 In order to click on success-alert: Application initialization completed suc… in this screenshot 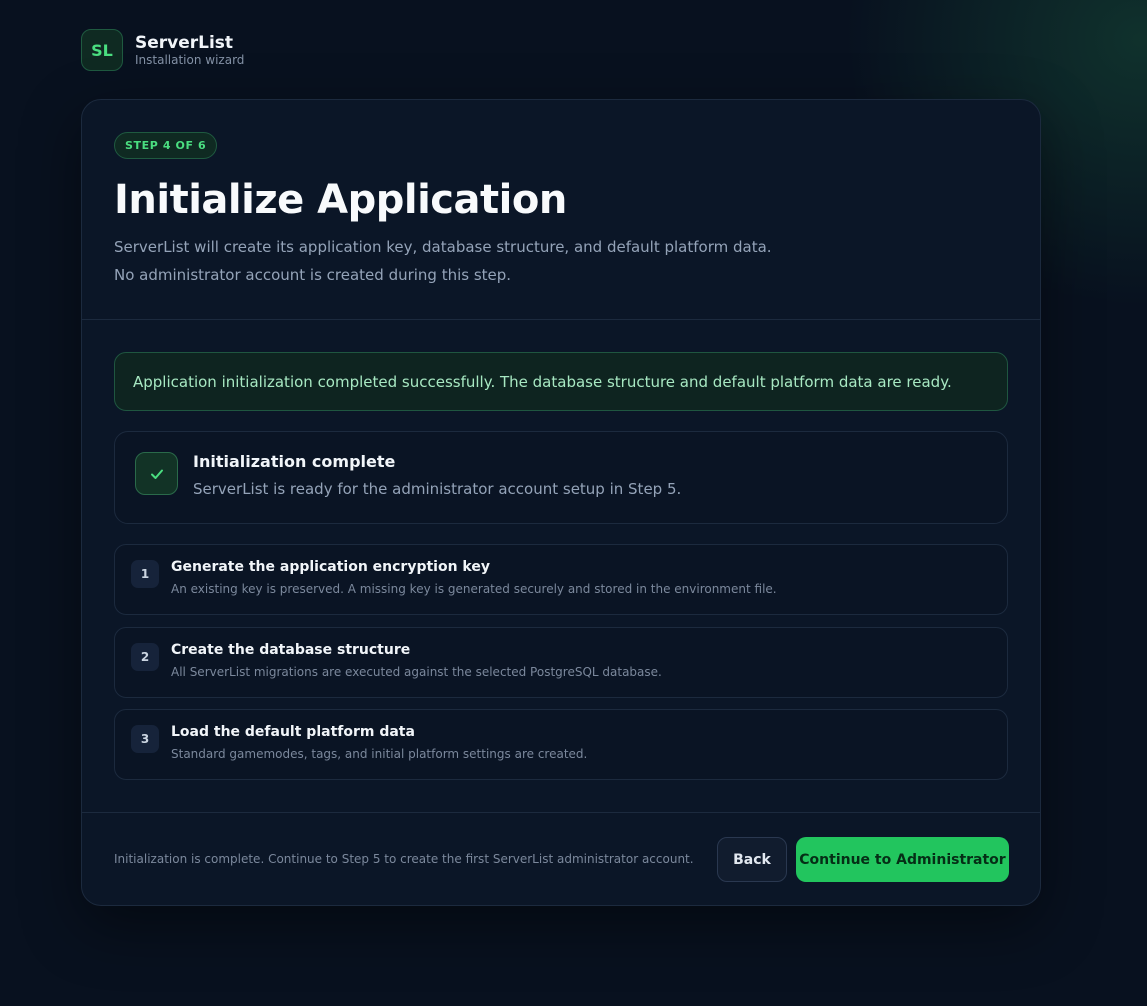, I will do `click(561, 381)`.